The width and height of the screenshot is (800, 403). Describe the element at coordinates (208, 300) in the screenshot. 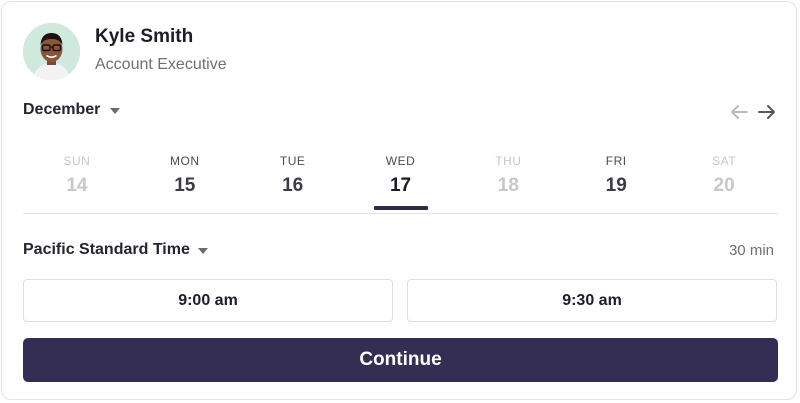

I see `time-slot-button: 9:00 am` at that location.